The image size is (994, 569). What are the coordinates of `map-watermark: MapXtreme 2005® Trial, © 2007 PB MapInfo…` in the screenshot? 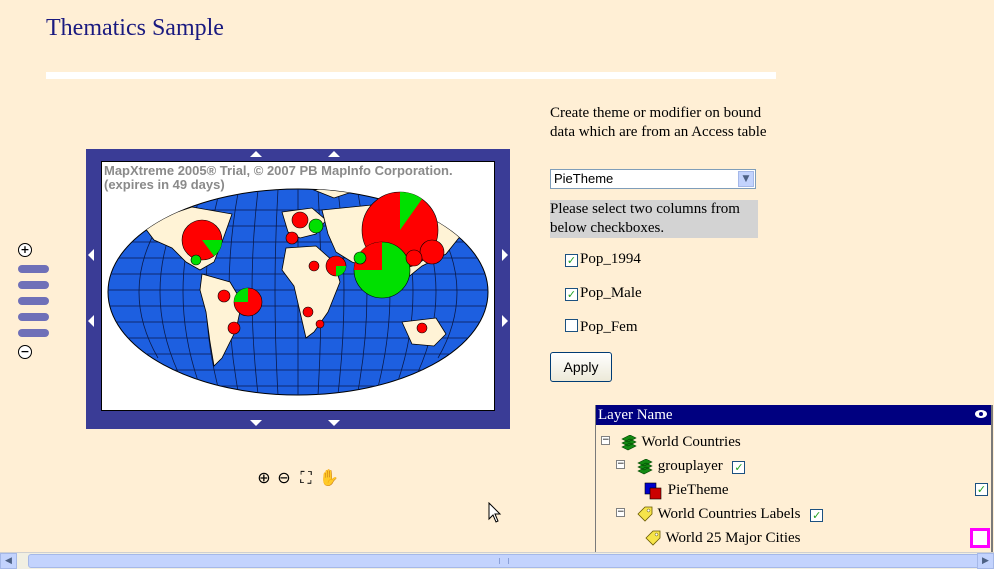 It's located at (278, 177).